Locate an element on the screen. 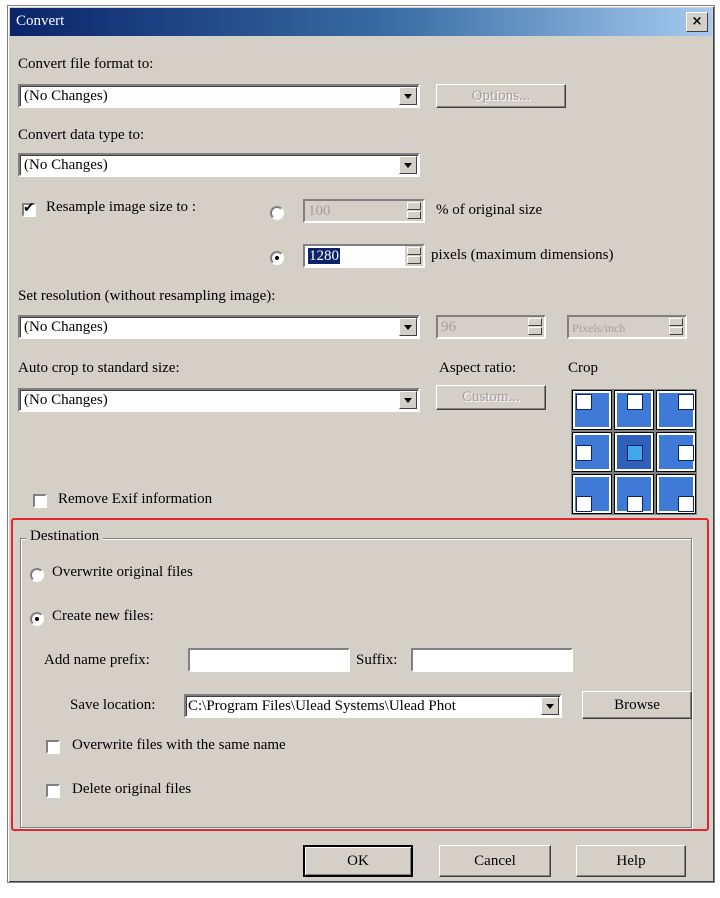 This screenshot has height=898, width=720. resample-percent-radio is located at coordinates (277, 213).